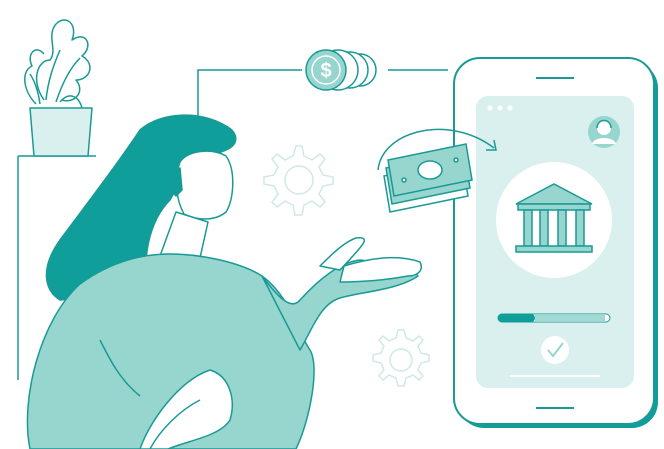 This screenshot has width=664, height=449. I want to click on bank-icon, so click(554, 220).